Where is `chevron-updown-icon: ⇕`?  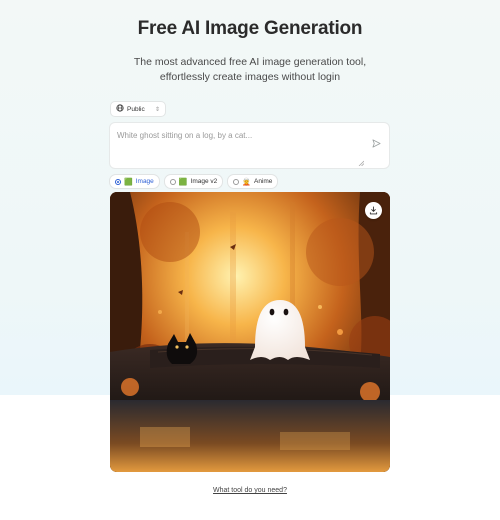
chevron-updown-icon: ⇕ is located at coordinates (157, 109).